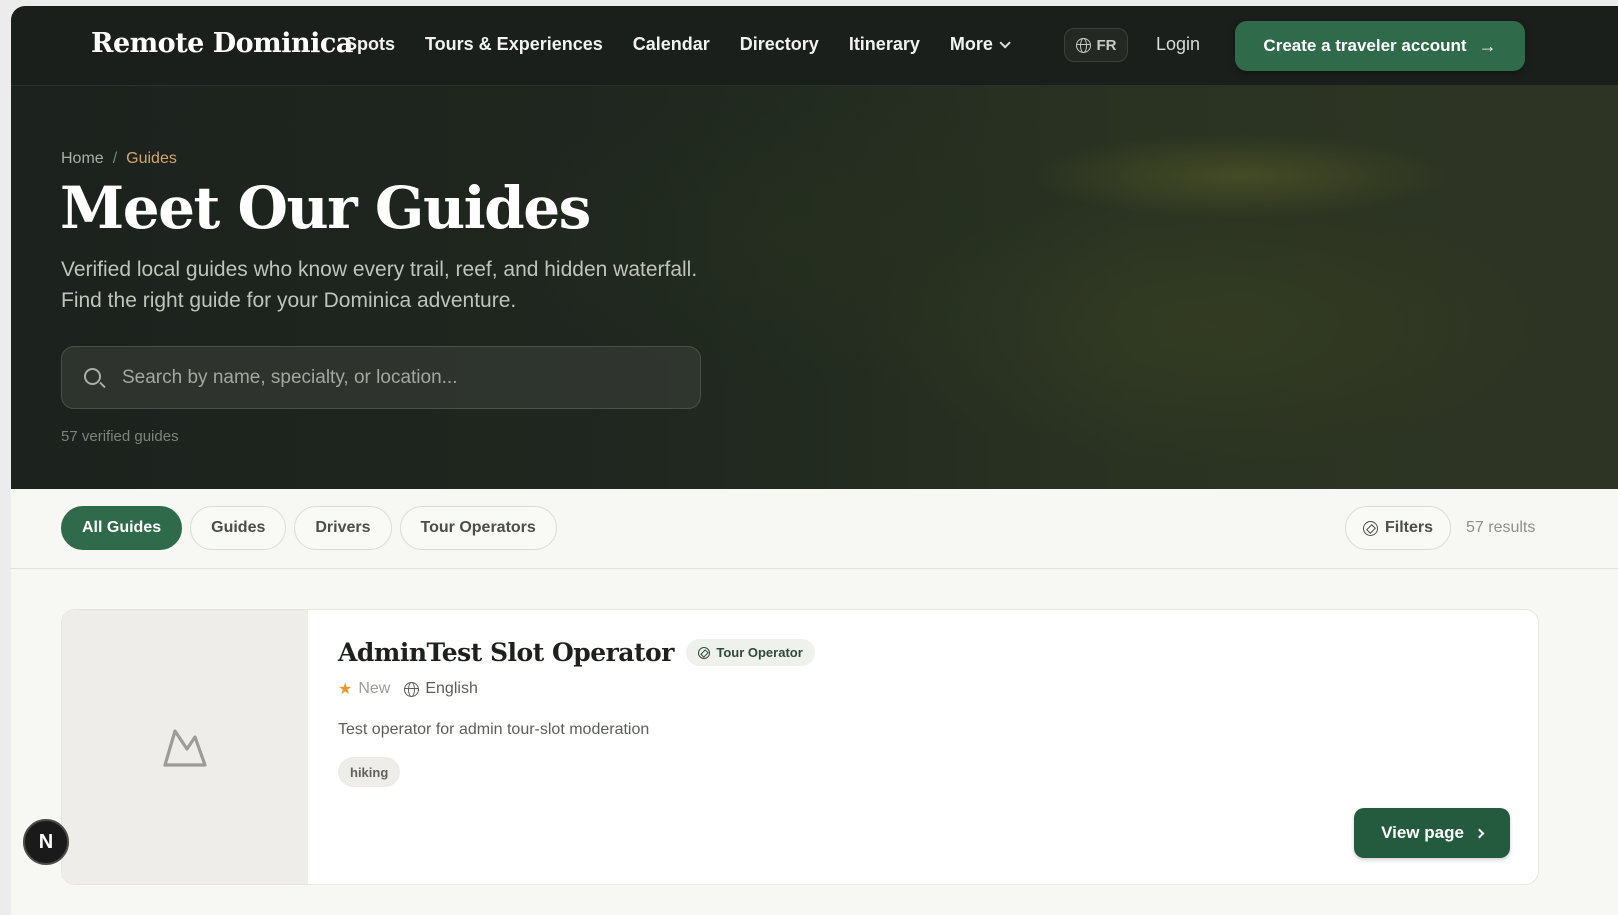 This screenshot has width=1618, height=915. What do you see at coordinates (576, 689) in the screenshot?
I see `card-meta: ★ New English` at bounding box center [576, 689].